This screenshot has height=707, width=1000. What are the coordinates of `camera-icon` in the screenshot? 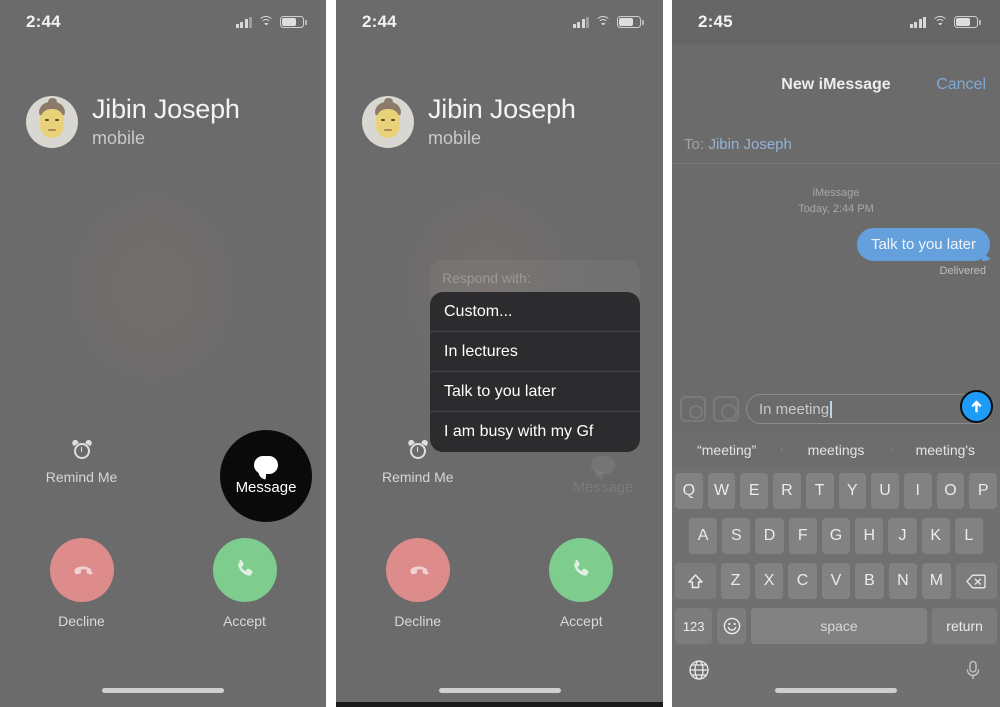 It's located at (693, 409).